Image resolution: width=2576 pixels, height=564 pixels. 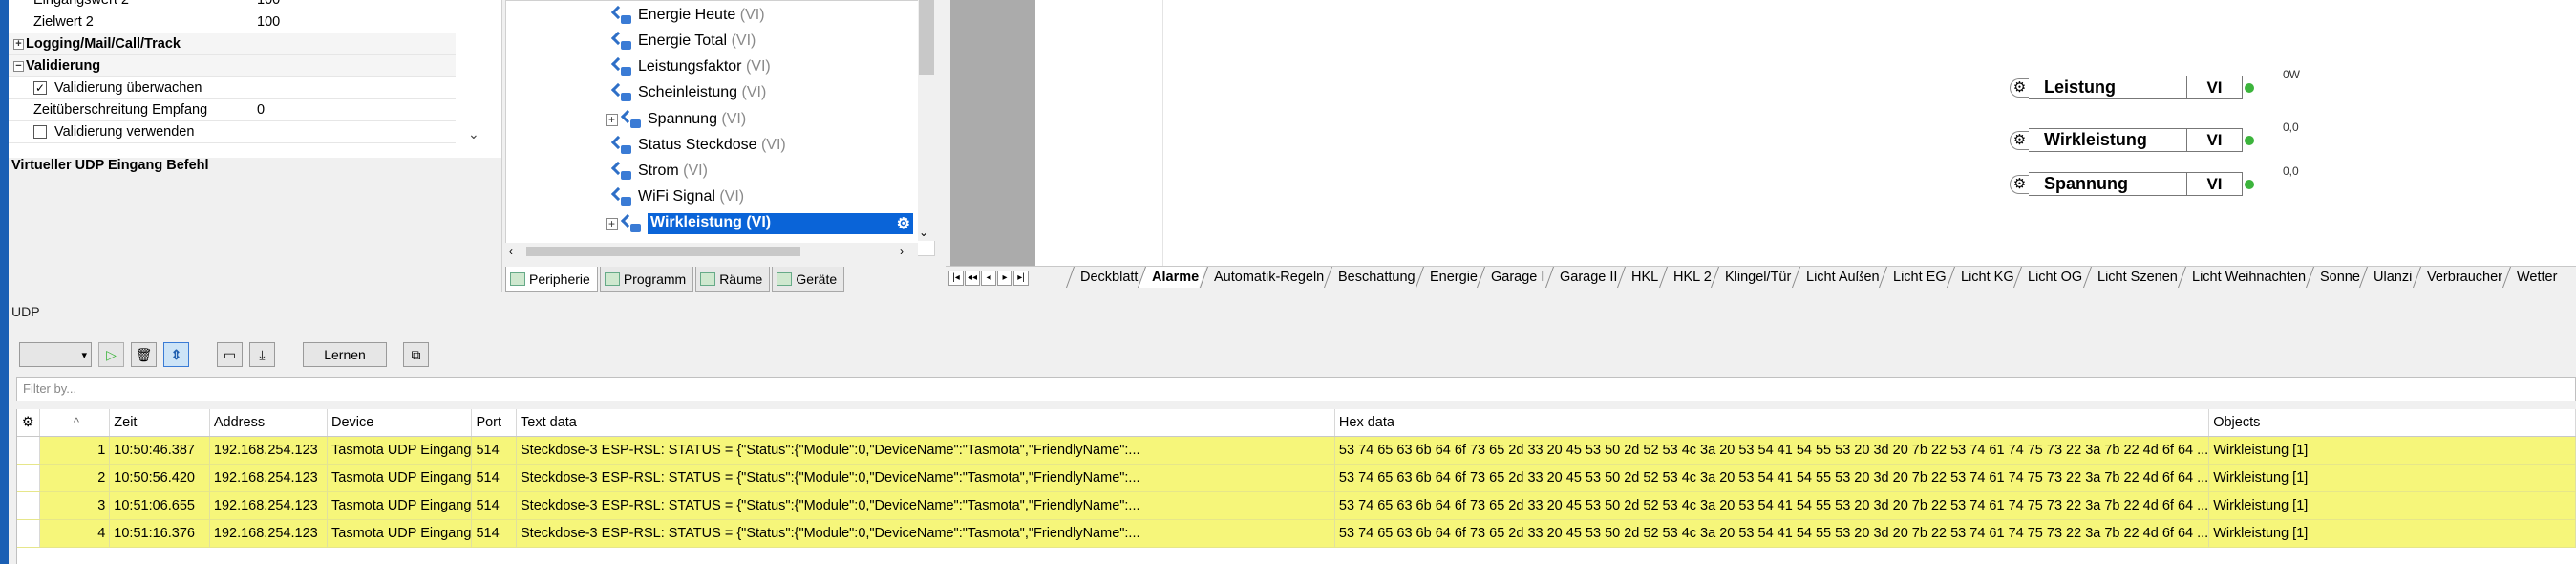 What do you see at coordinates (1265, 278) in the screenshot?
I see `sheet-tab: Automatik-Regeln` at bounding box center [1265, 278].